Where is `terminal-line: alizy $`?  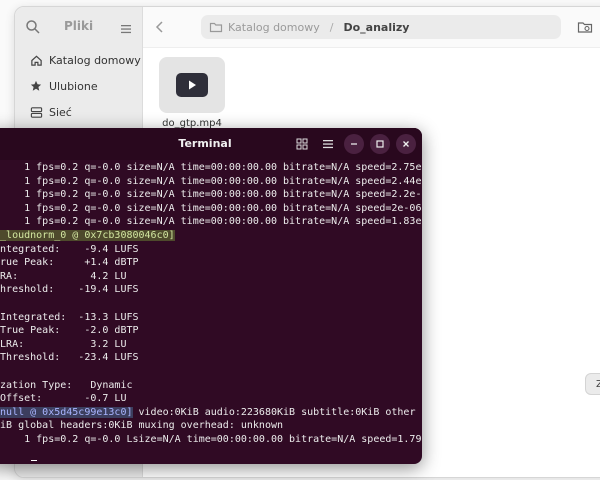
terminal-line: alizy $ is located at coordinates (211, 460).